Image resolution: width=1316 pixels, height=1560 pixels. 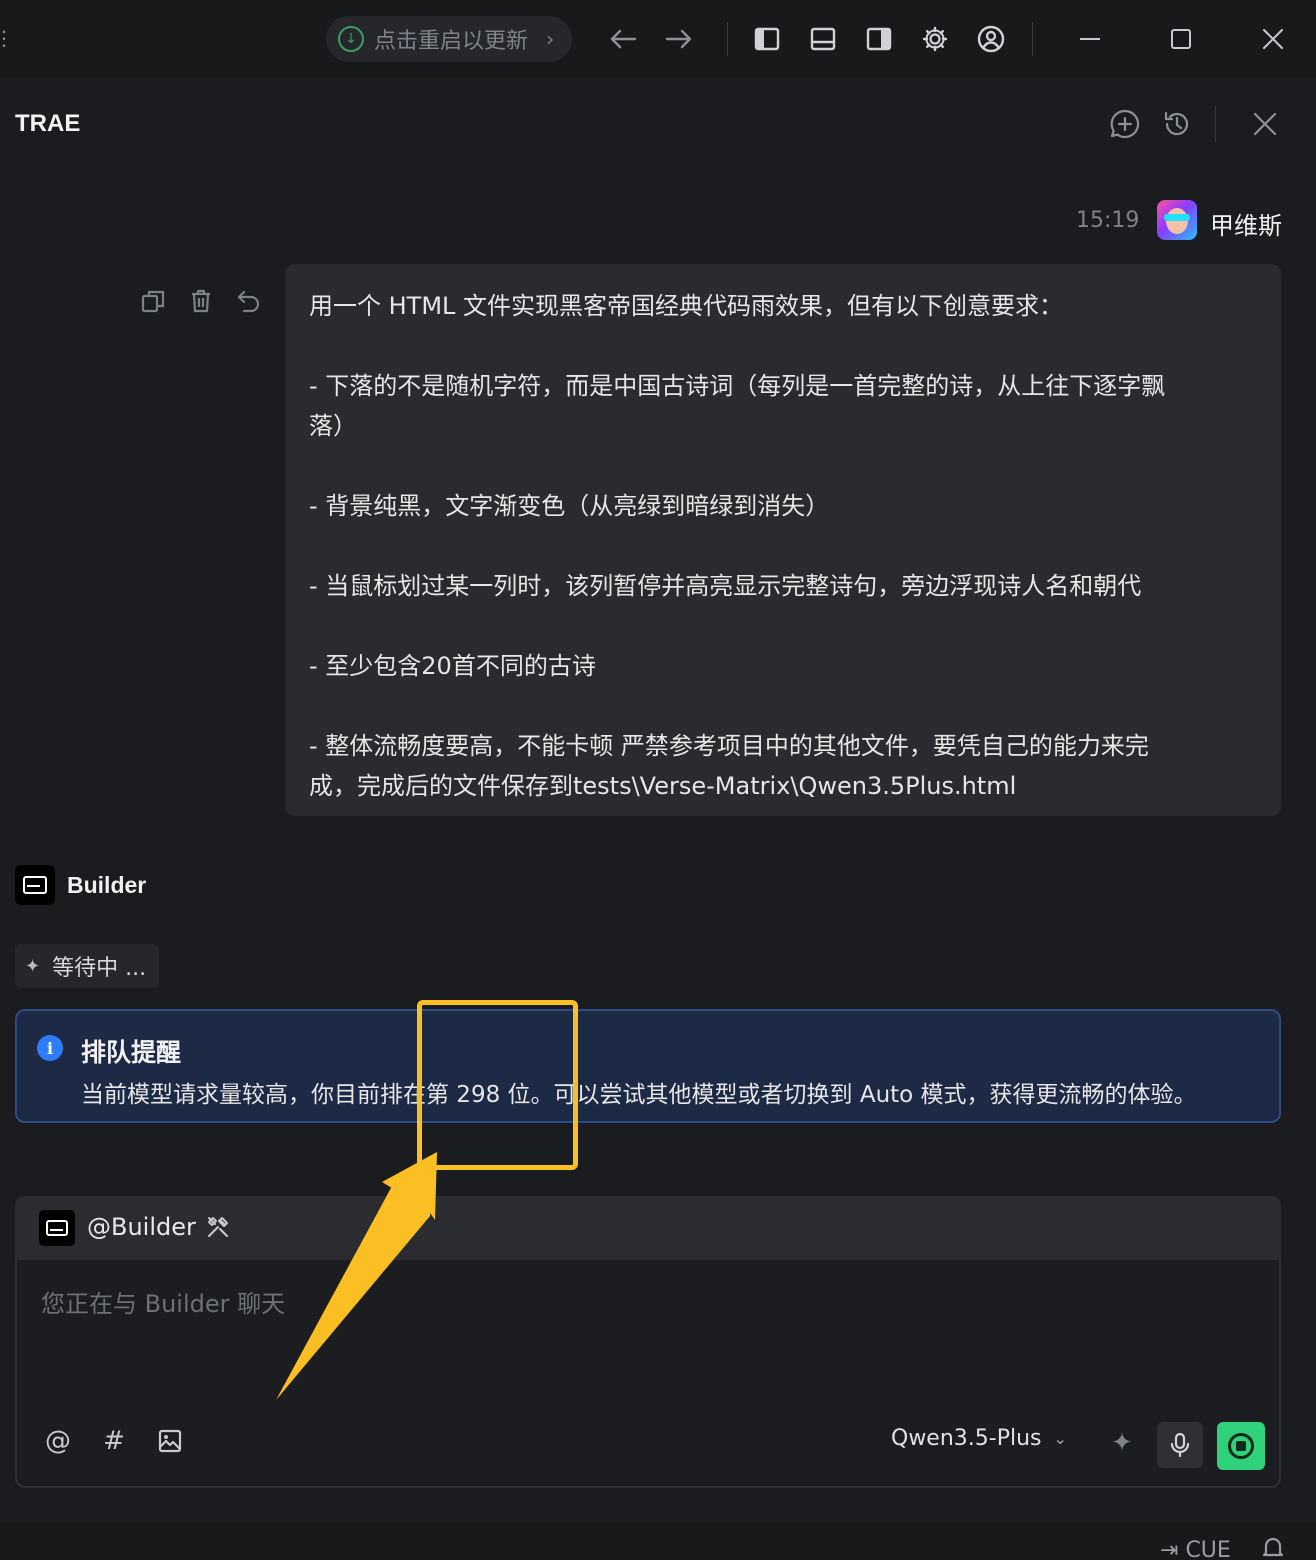 I want to click on bell-icon, so click(x=1274, y=1547).